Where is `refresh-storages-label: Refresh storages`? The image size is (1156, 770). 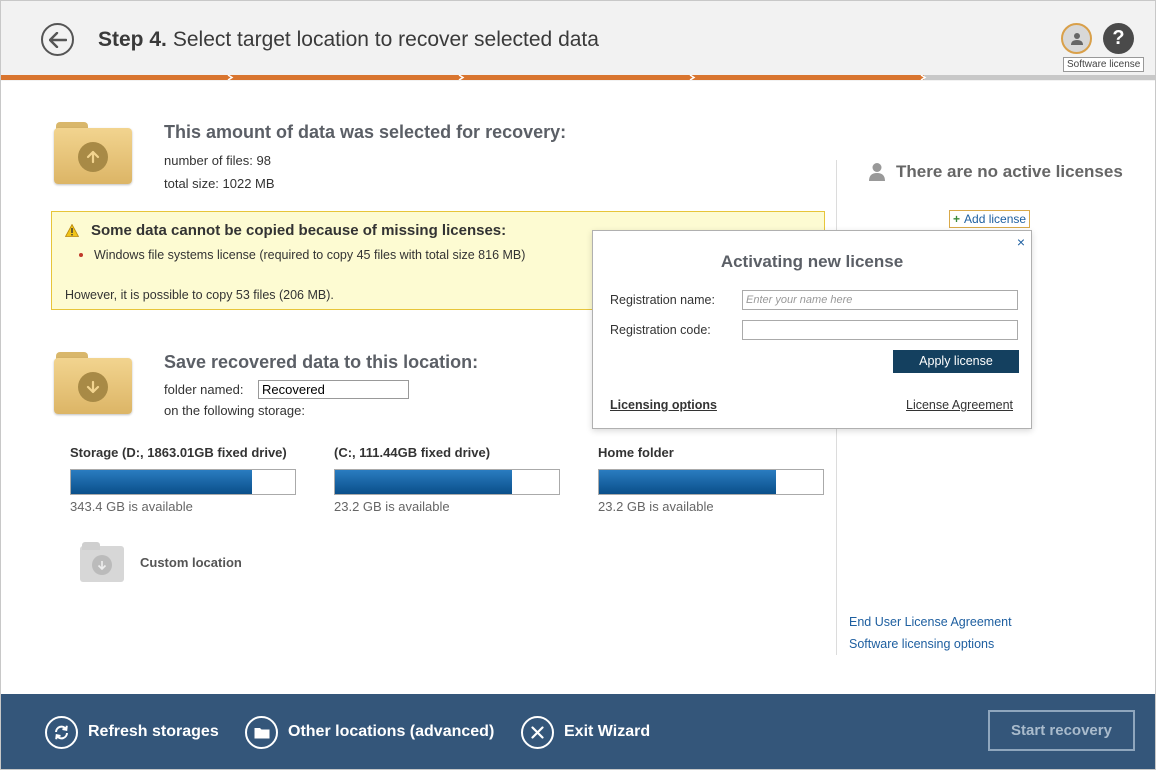
refresh-storages-label: Refresh storages is located at coordinates (153, 731).